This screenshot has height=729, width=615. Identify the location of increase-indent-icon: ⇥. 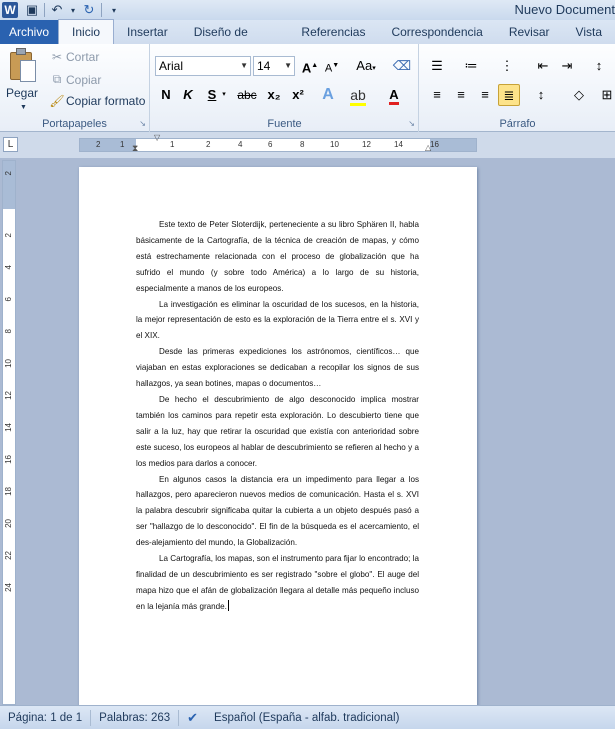
(567, 66).